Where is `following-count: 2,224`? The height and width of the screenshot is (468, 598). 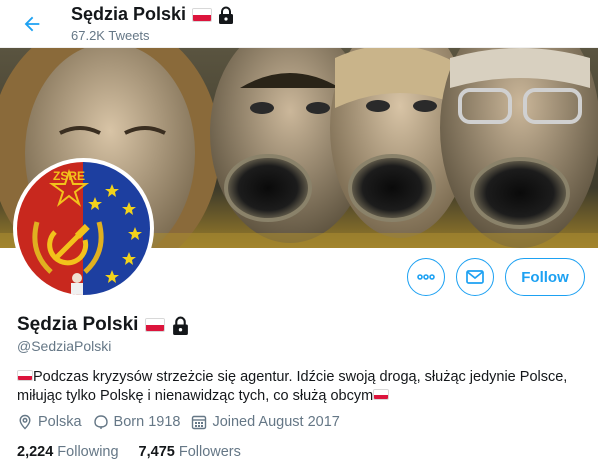 following-count: 2,224 is located at coordinates (35, 452).